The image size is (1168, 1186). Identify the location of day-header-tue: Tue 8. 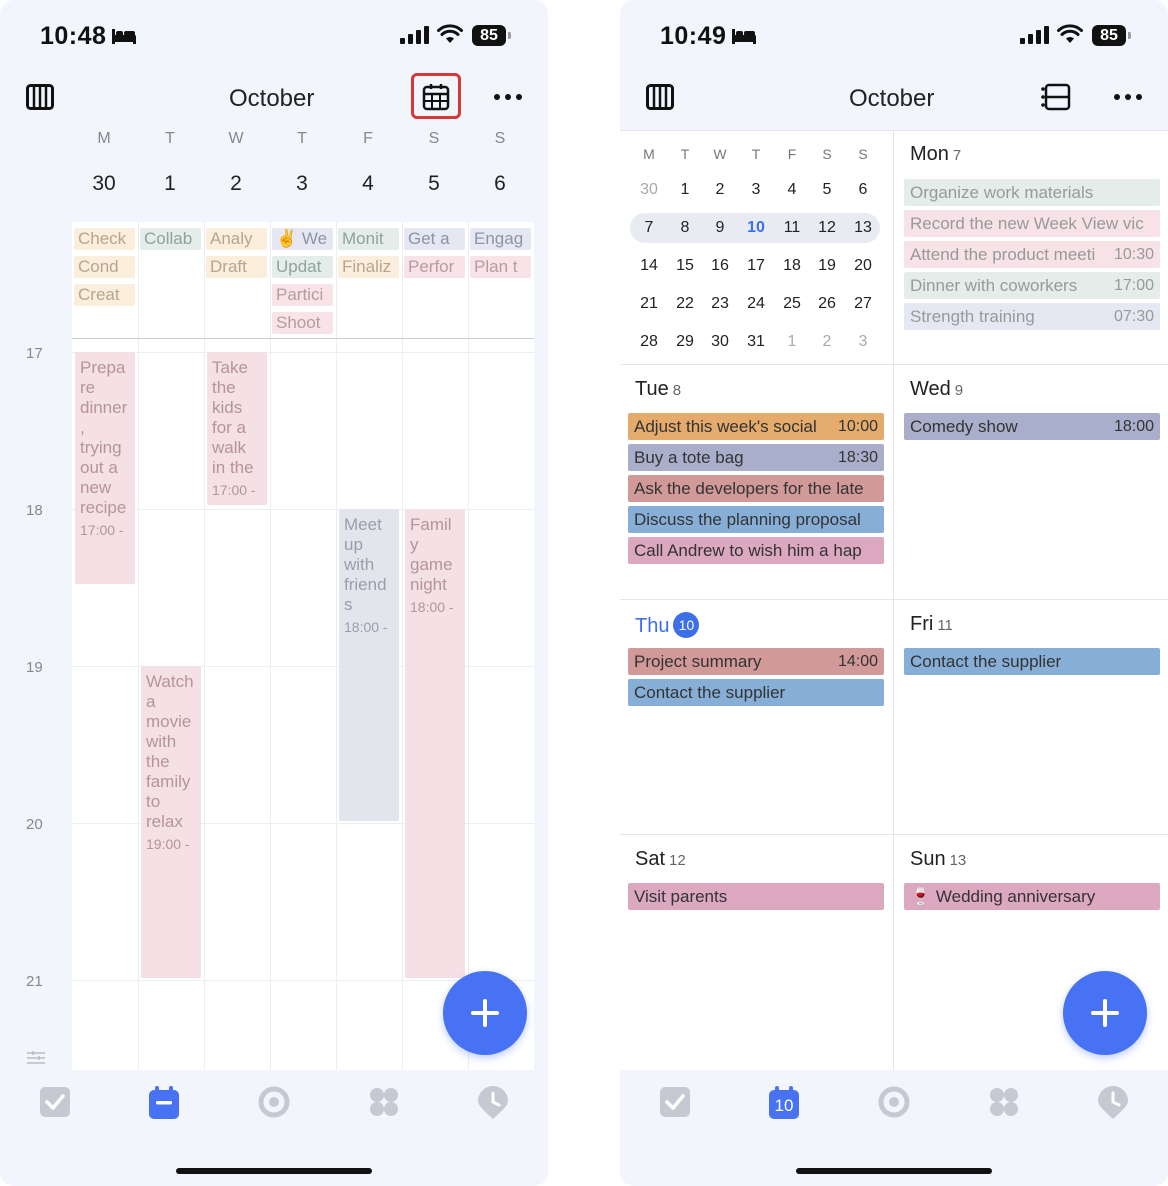
(658, 389).